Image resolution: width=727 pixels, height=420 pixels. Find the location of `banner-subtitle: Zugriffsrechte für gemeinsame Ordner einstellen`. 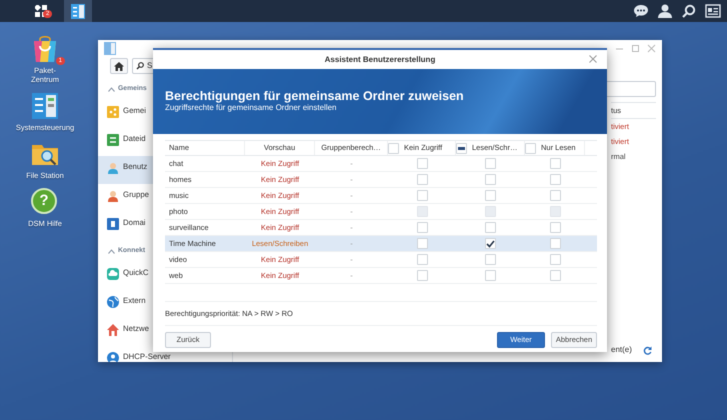

banner-subtitle: Zugriffsrechte für gemeinsame Ordner einstellen is located at coordinates (251, 108).